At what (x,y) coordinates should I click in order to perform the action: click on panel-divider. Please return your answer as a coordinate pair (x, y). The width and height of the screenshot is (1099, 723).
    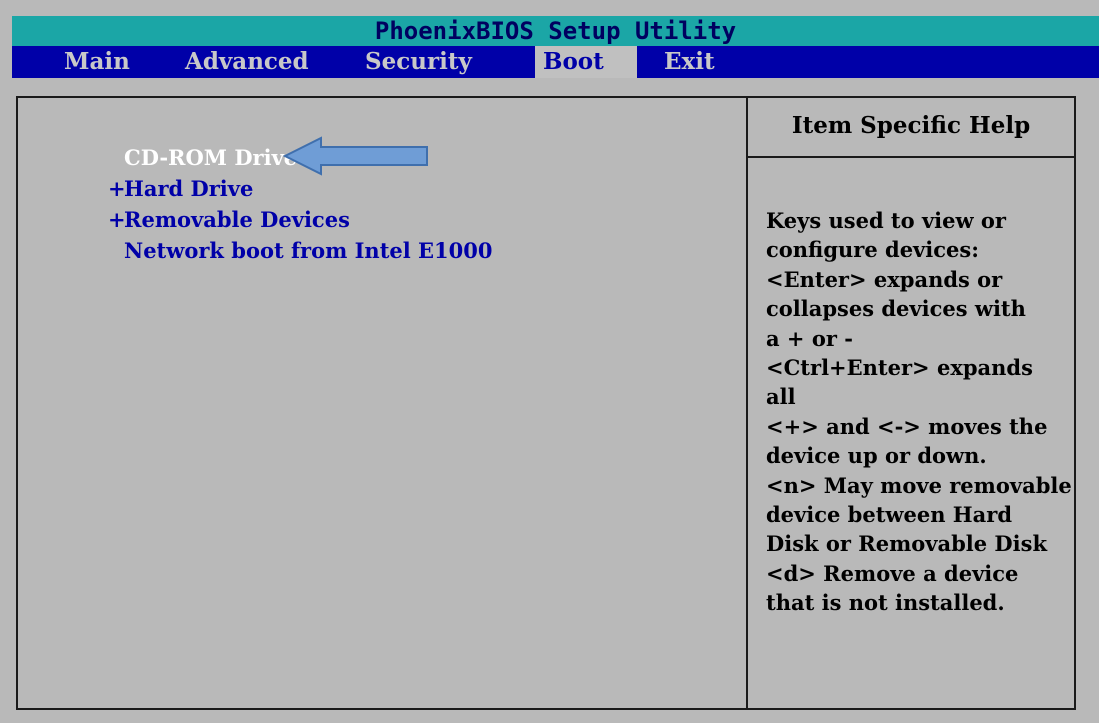
    Looking at the image, I should click on (747, 403).